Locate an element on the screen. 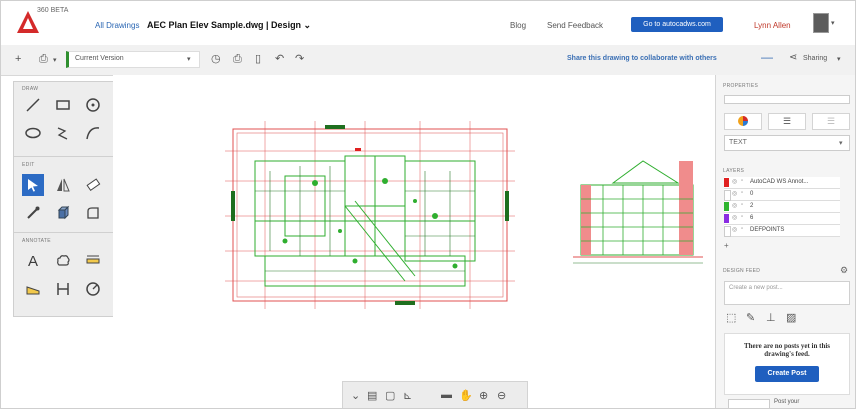 The width and height of the screenshot is (856, 409). share-icon: ⋖ is located at coordinates (793, 57).